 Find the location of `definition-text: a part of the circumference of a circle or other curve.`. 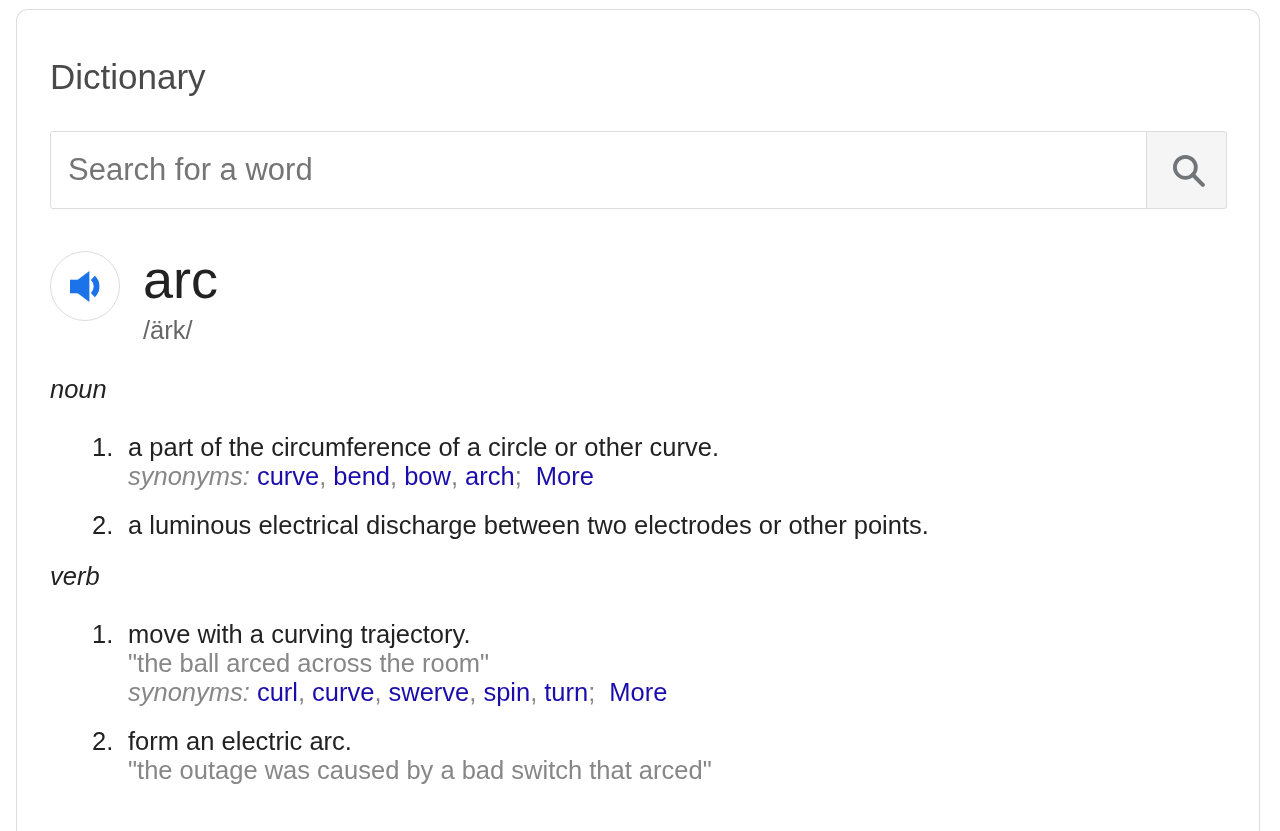

definition-text: a part of the circumference of a circle or other curve. is located at coordinates (423, 447).